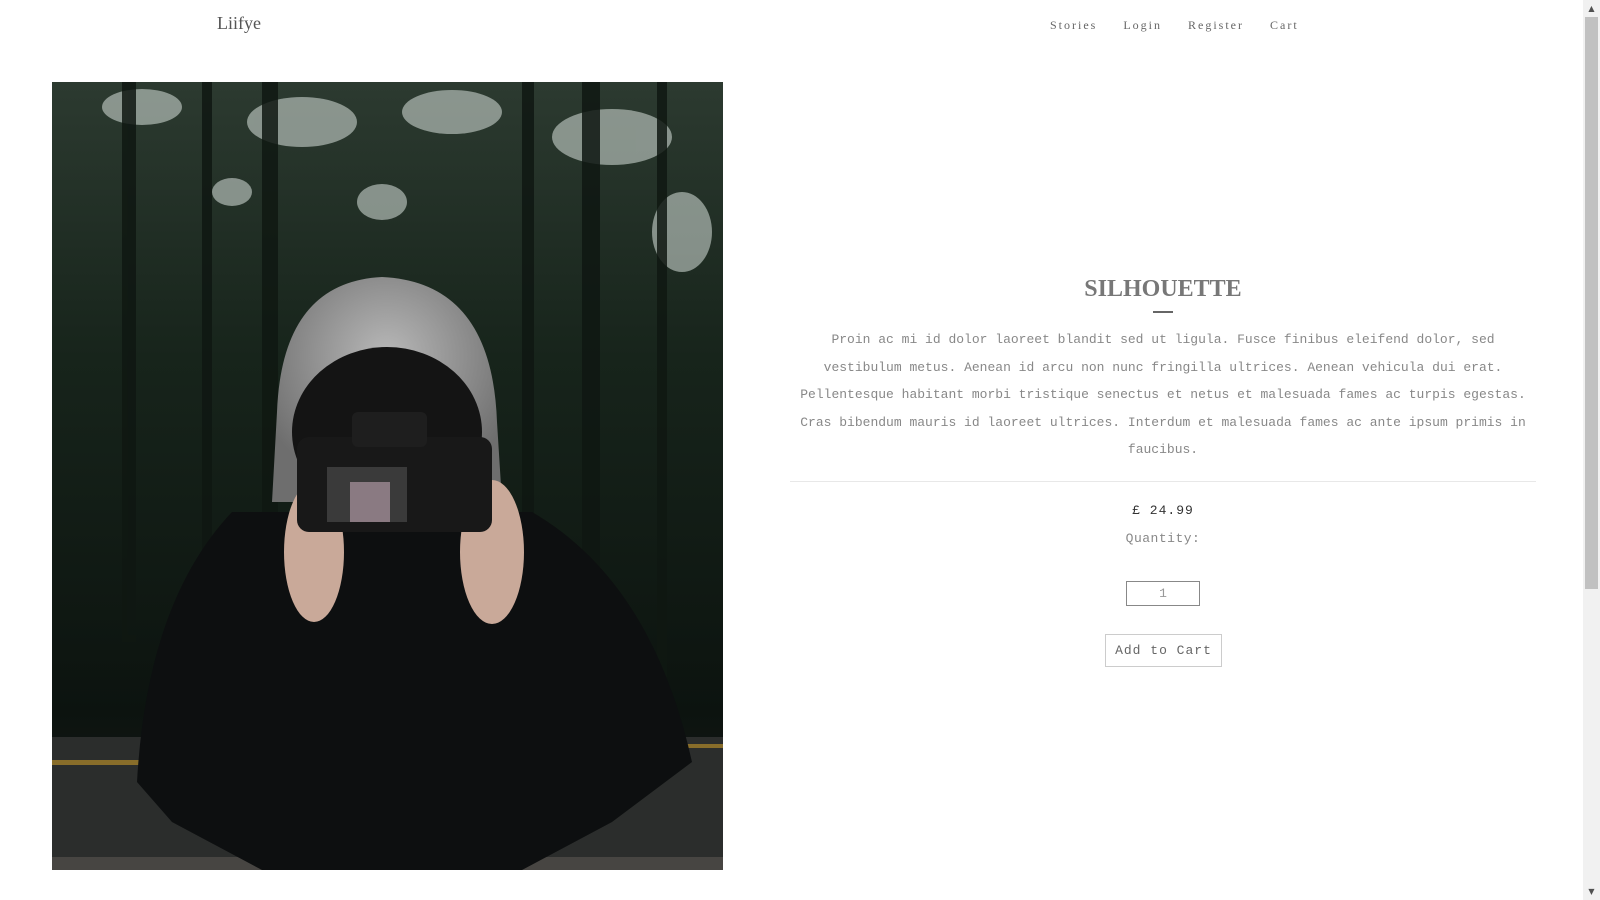 The width and height of the screenshot is (1600, 900). I want to click on page-scrollbar: ▲ ▼, so click(1591, 450).